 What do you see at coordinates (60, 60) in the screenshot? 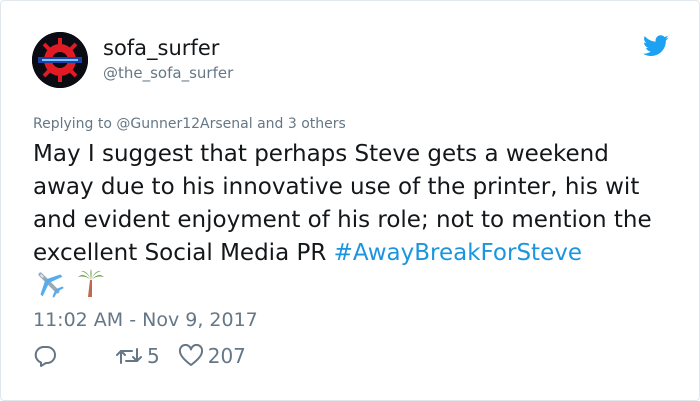
I see `avatar` at bounding box center [60, 60].